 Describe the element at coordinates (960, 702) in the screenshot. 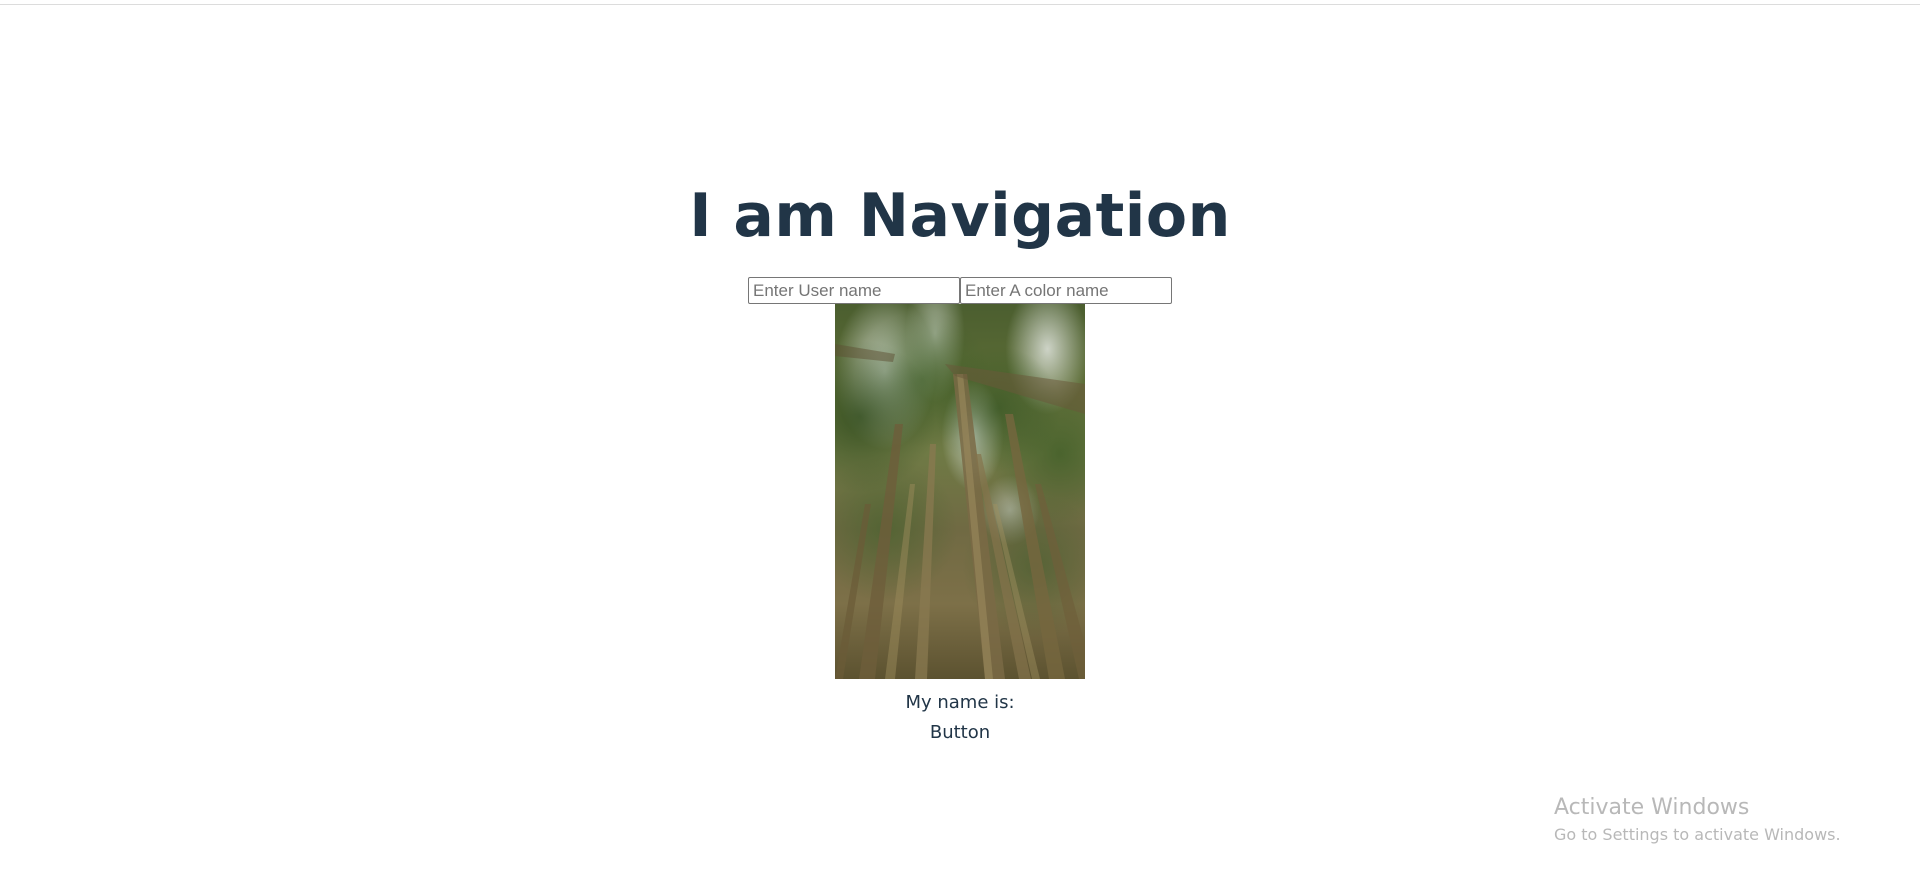

I see `name-label: My name is:` at that location.